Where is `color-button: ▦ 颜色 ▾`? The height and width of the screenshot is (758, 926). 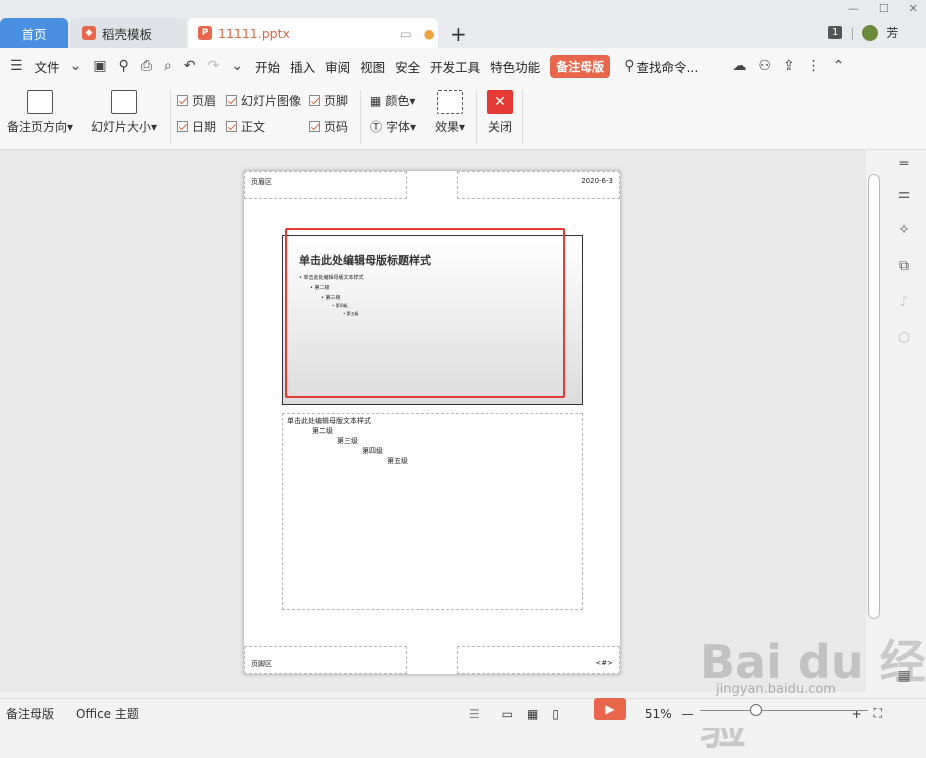 color-button: ▦ 颜色 ▾ is located at coordinates (392, 100).